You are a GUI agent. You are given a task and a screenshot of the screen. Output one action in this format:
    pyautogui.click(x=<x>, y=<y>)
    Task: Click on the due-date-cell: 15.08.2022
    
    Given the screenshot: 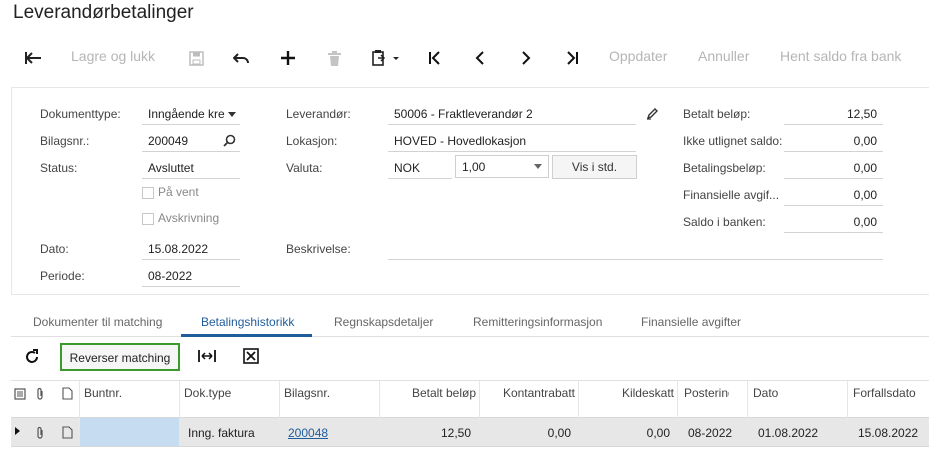 What is the action you would take?
    pyautogui.click(x=888, y=433)
    